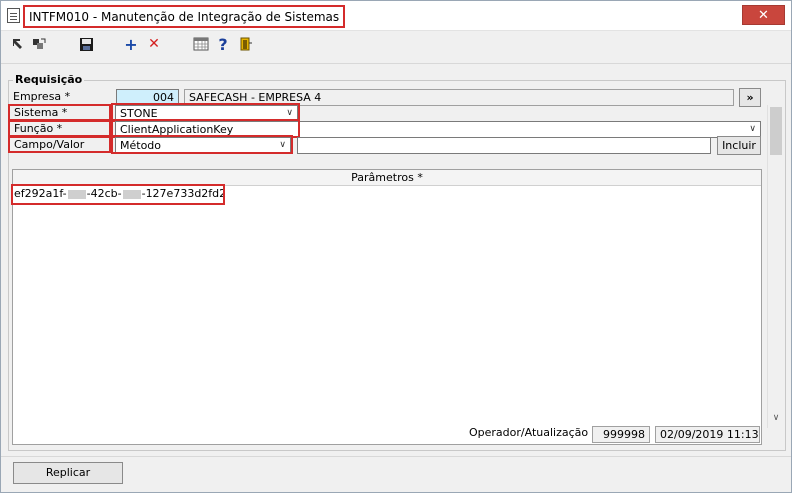  I want to click on first-record-icon, so click(18, 44).